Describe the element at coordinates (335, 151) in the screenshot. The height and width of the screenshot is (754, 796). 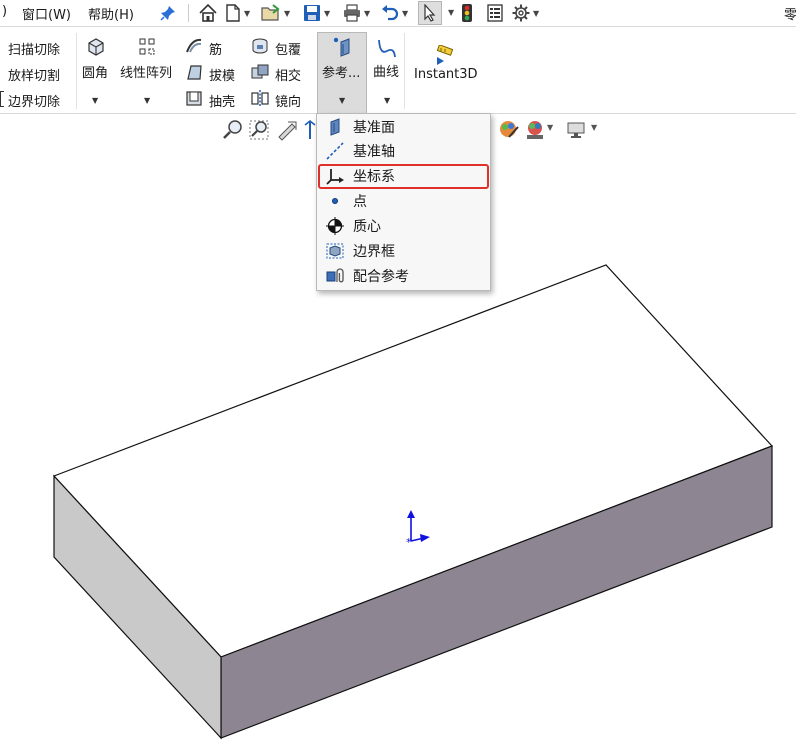
I see `axis-icon` at that location.